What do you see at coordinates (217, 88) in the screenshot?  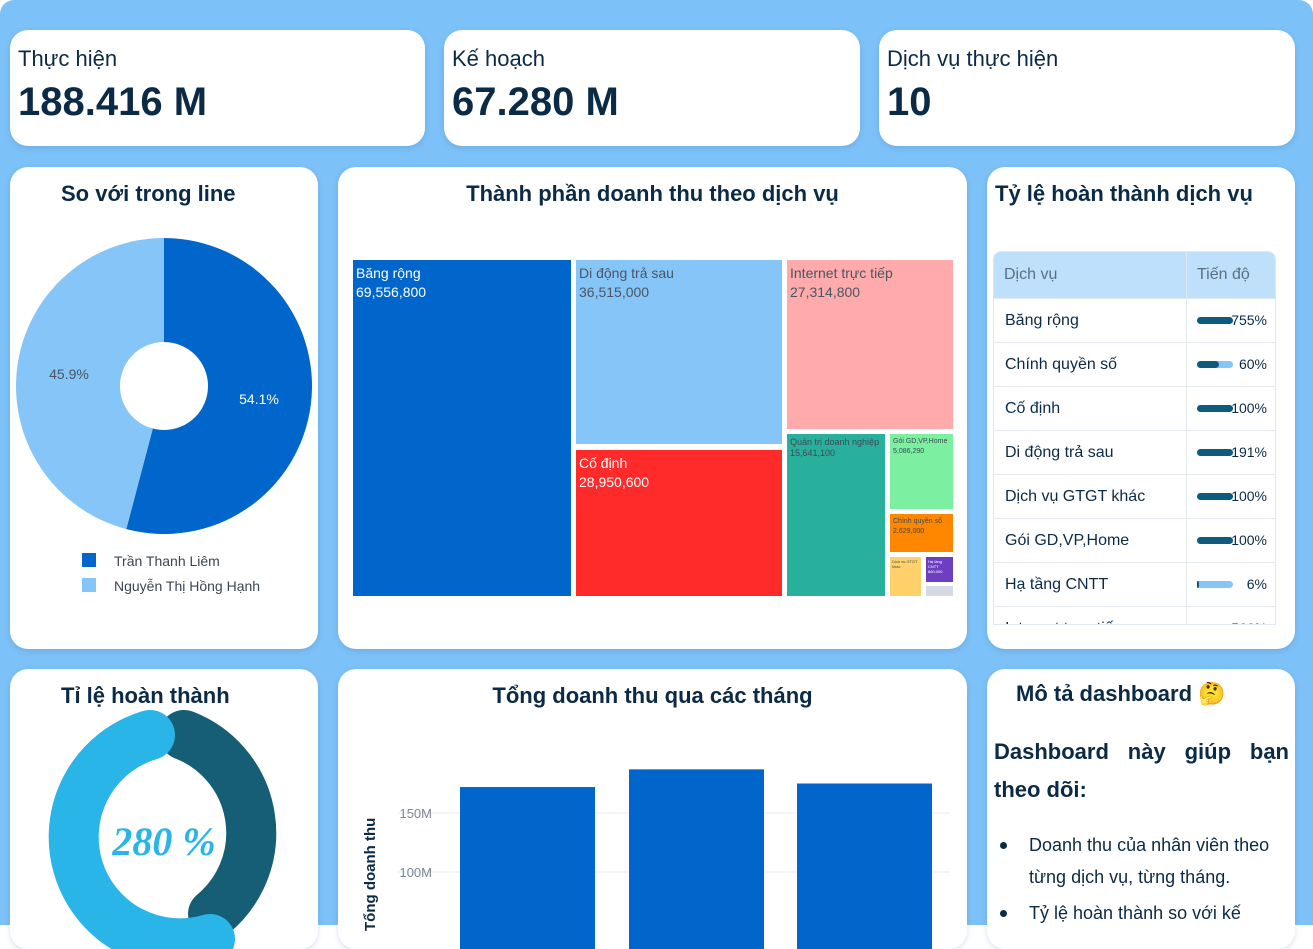 I see `kpi-card-actual: Thực hiện 188.416 M` at bounding box center [217, 88].